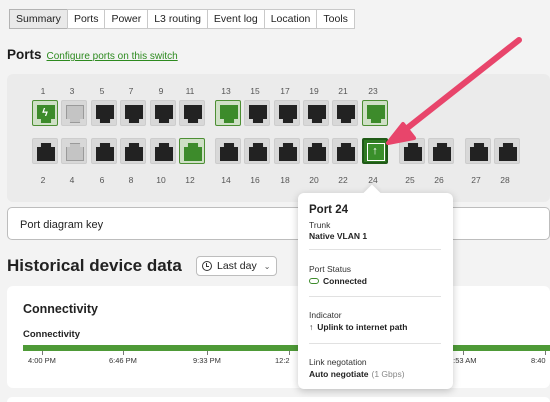  Describe the element at coordinates (343, 180) in the screenshot. I see `port-number-label: 22` at that location.